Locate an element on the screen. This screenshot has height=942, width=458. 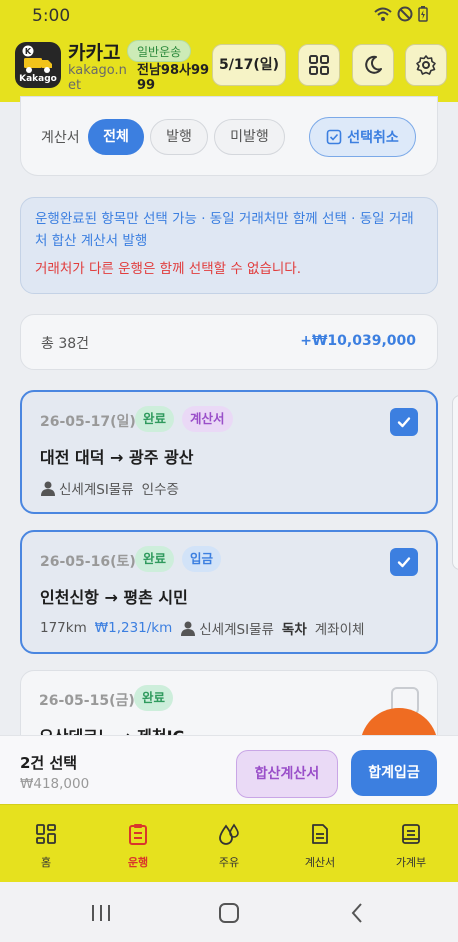
system-nav-bar is located at coordinates (229, 912).